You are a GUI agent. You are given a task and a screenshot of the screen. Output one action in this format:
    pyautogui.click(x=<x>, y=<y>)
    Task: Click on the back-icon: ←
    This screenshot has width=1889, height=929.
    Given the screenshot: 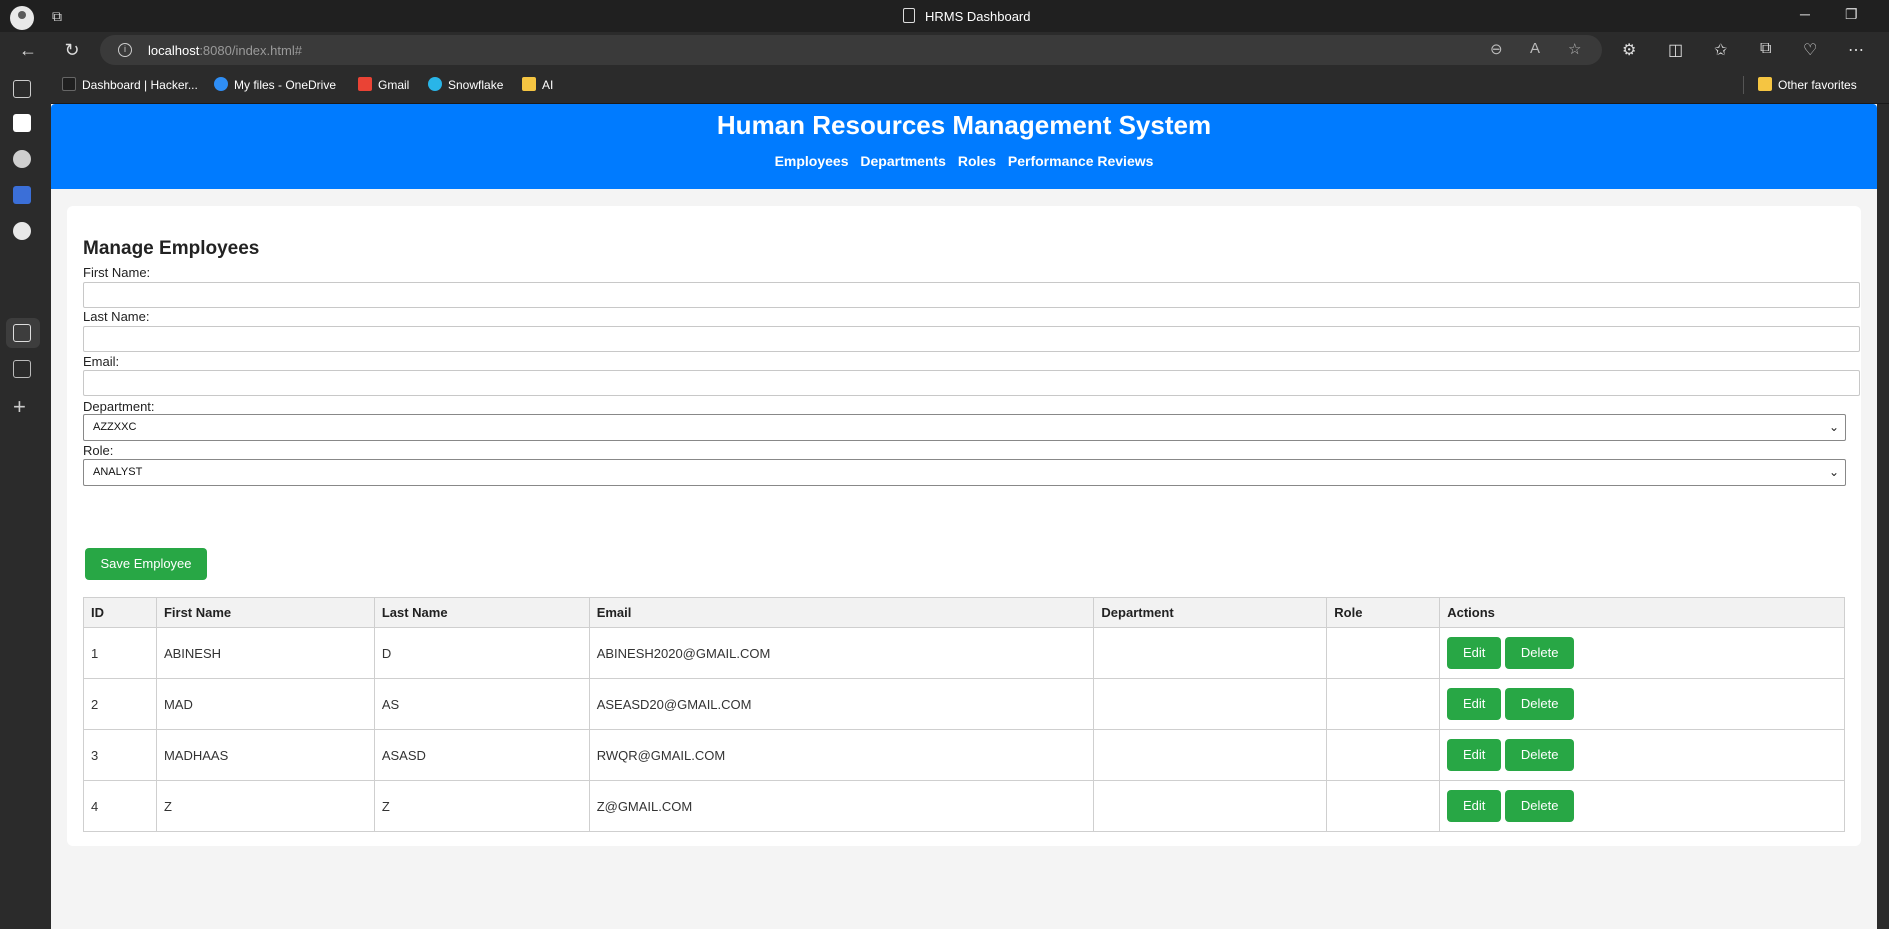 What is the action you would take?
    pyautogui.click(x=28, y=50)
    